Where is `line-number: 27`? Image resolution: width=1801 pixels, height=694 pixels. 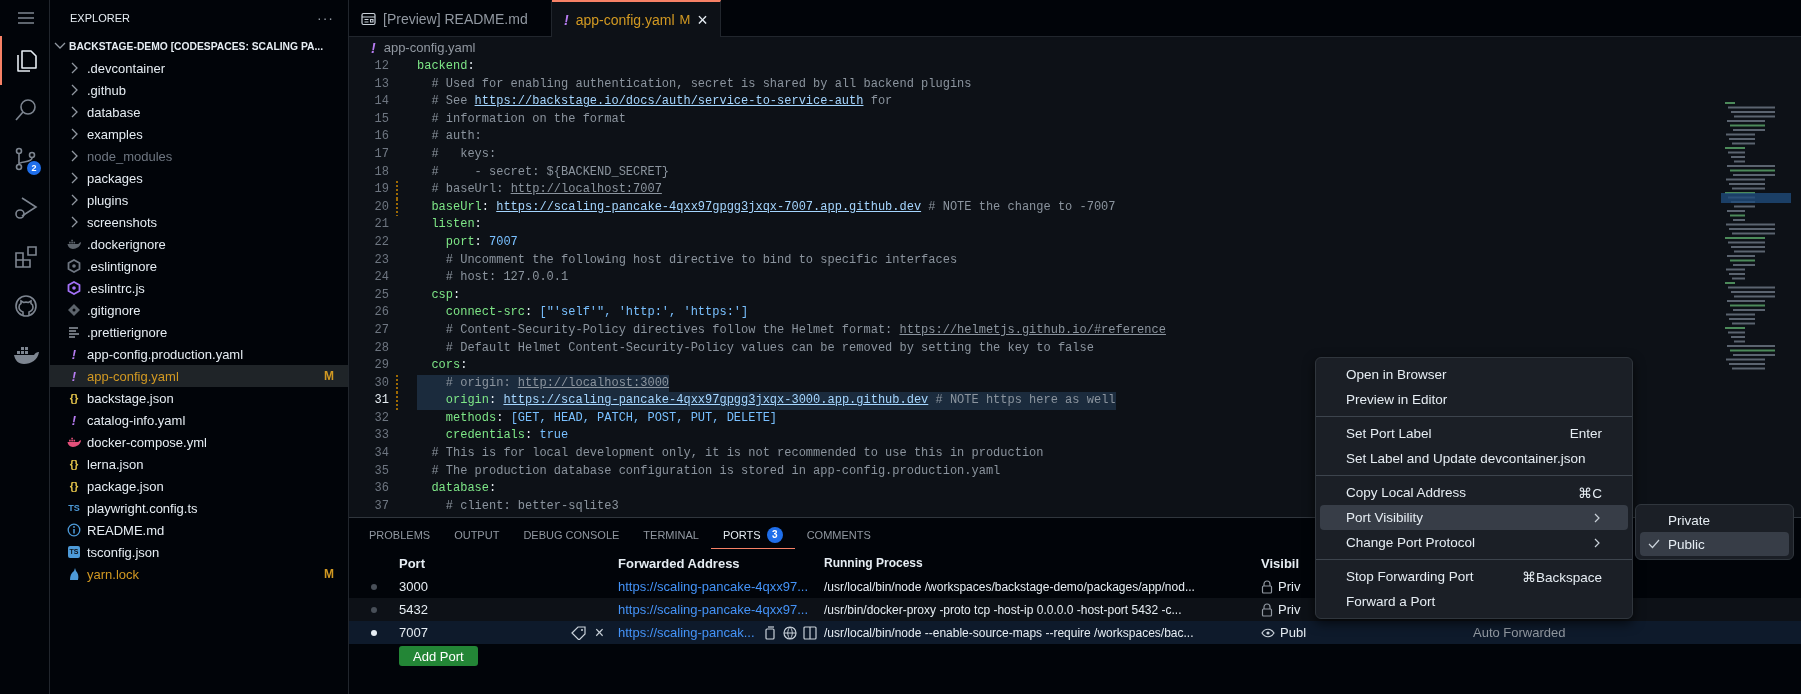
line-number: 27 is located at coordinates (381, 330).